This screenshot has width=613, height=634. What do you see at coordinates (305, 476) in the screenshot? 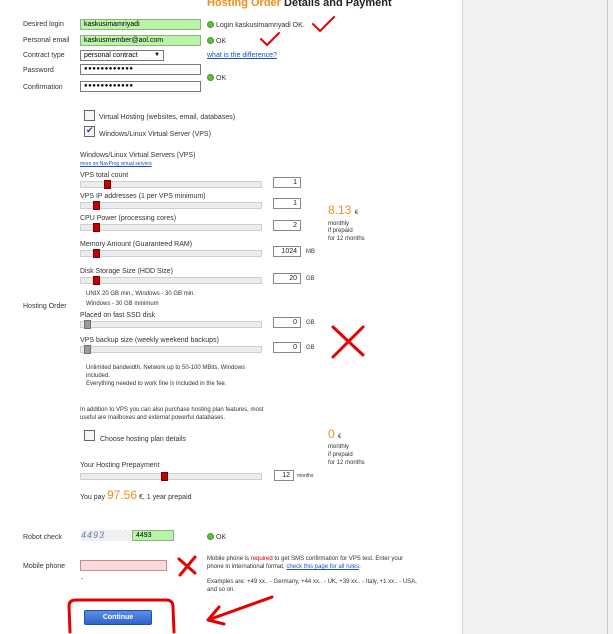
I see `prepayment-unit: months` at bounding box center [305, 476].